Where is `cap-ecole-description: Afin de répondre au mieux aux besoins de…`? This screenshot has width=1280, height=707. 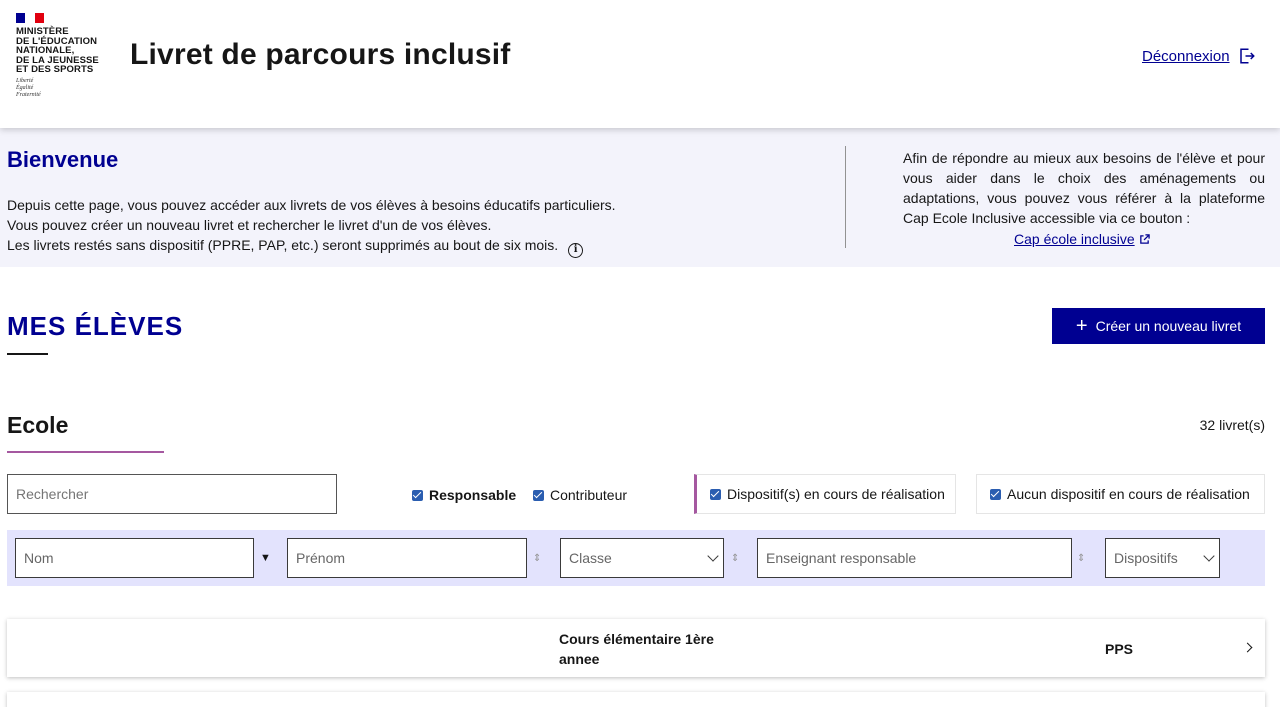 cap-ecole-description: Afin de répondre au mieux aux besoins de… is located at coordinates (1084, 188).